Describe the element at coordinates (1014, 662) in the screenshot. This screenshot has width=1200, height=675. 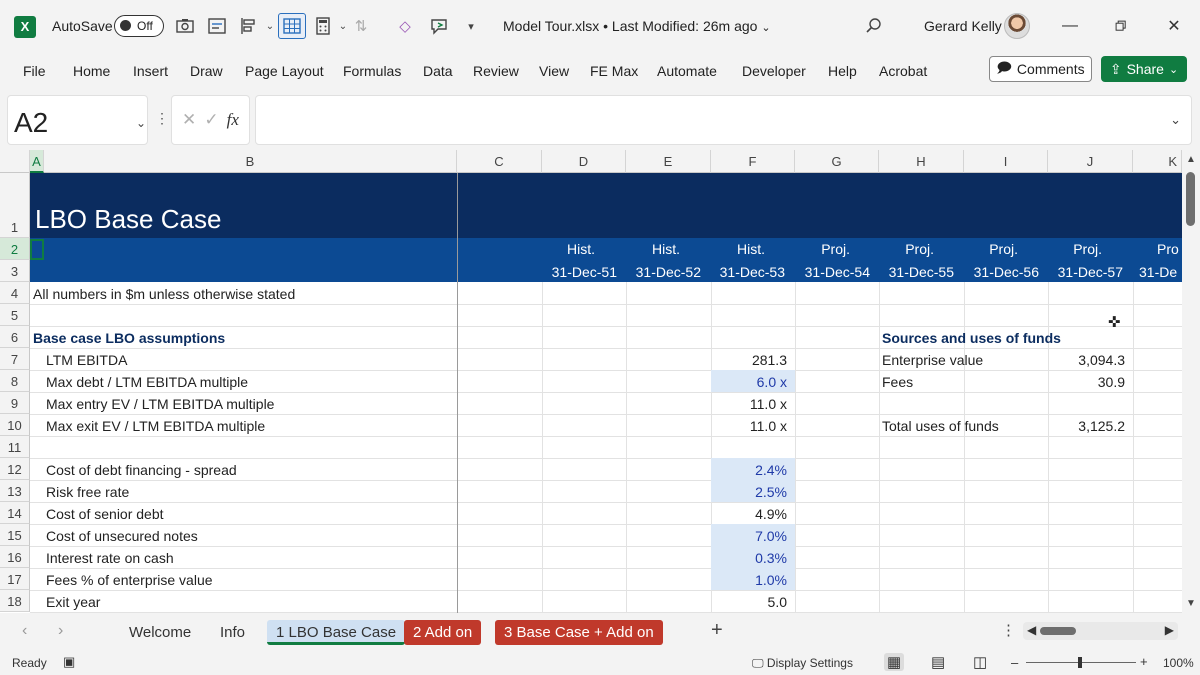
I see `zoom-out-icon: –` at that location.